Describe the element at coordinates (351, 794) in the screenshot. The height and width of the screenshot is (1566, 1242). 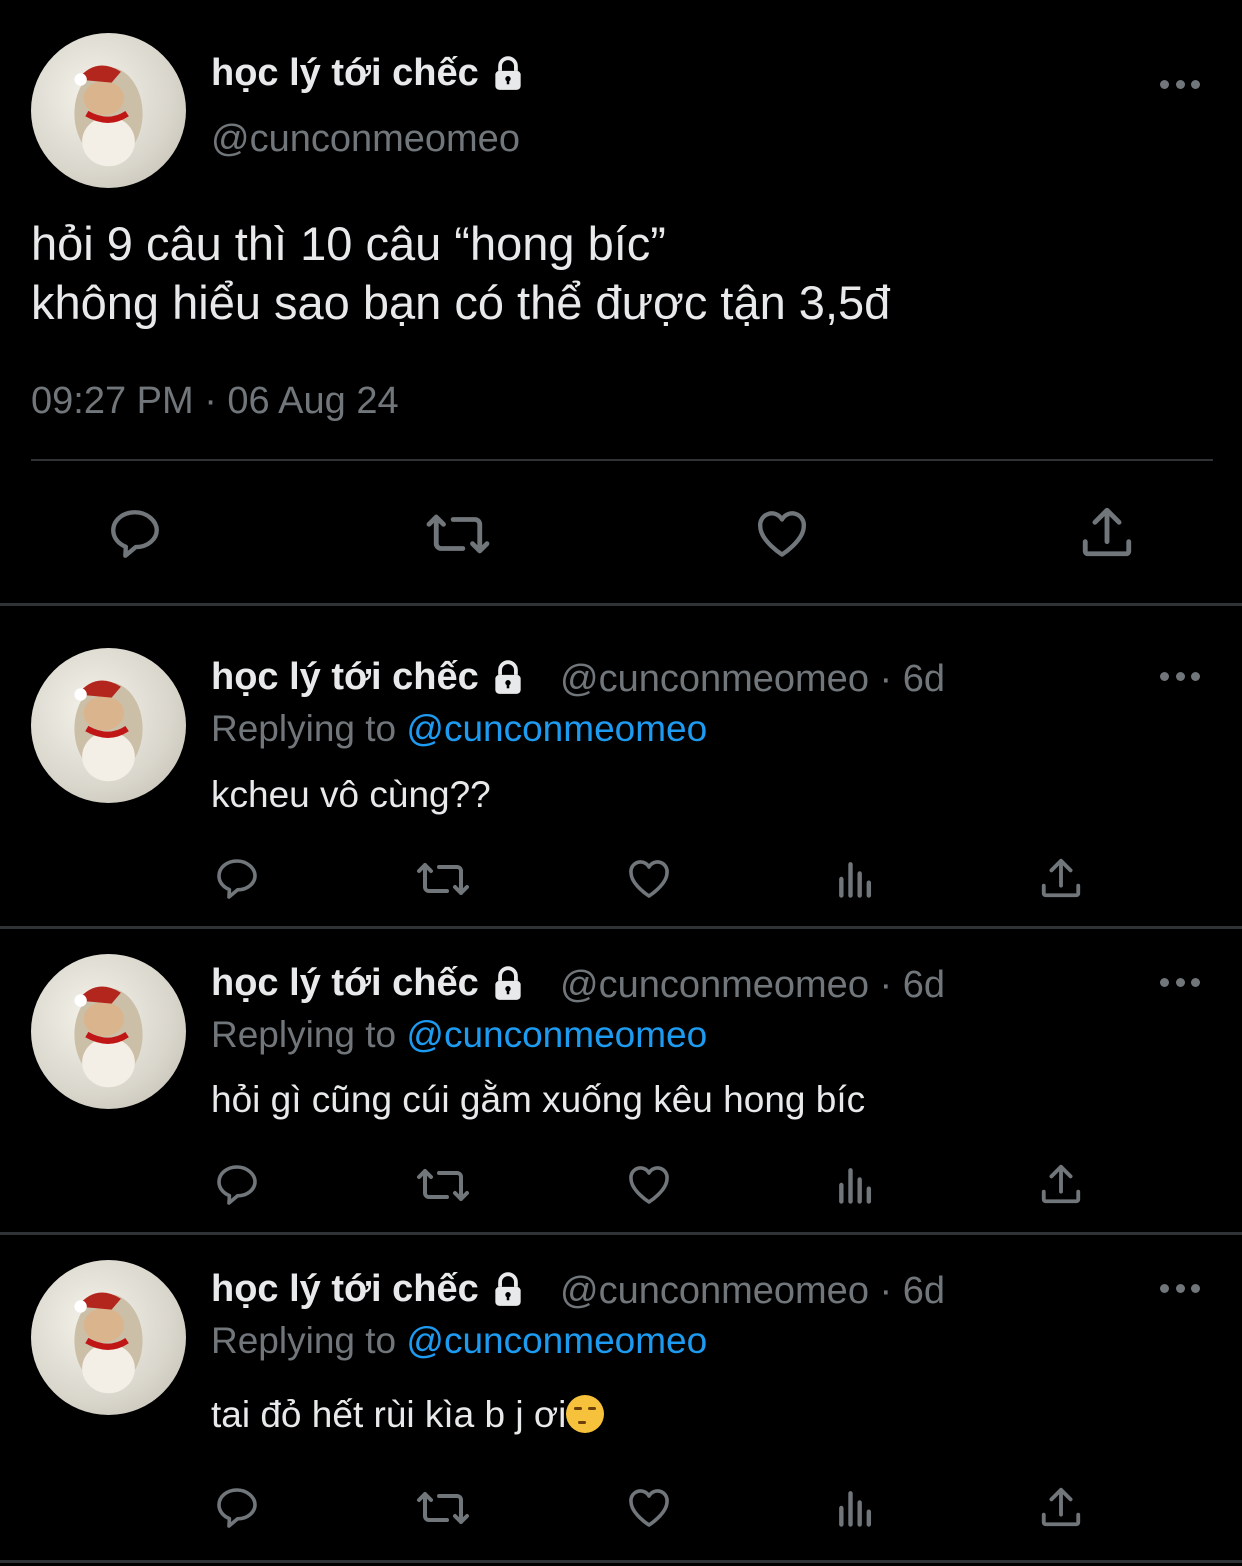
I see `reply-text: kcheu vô cùng??` at that location.